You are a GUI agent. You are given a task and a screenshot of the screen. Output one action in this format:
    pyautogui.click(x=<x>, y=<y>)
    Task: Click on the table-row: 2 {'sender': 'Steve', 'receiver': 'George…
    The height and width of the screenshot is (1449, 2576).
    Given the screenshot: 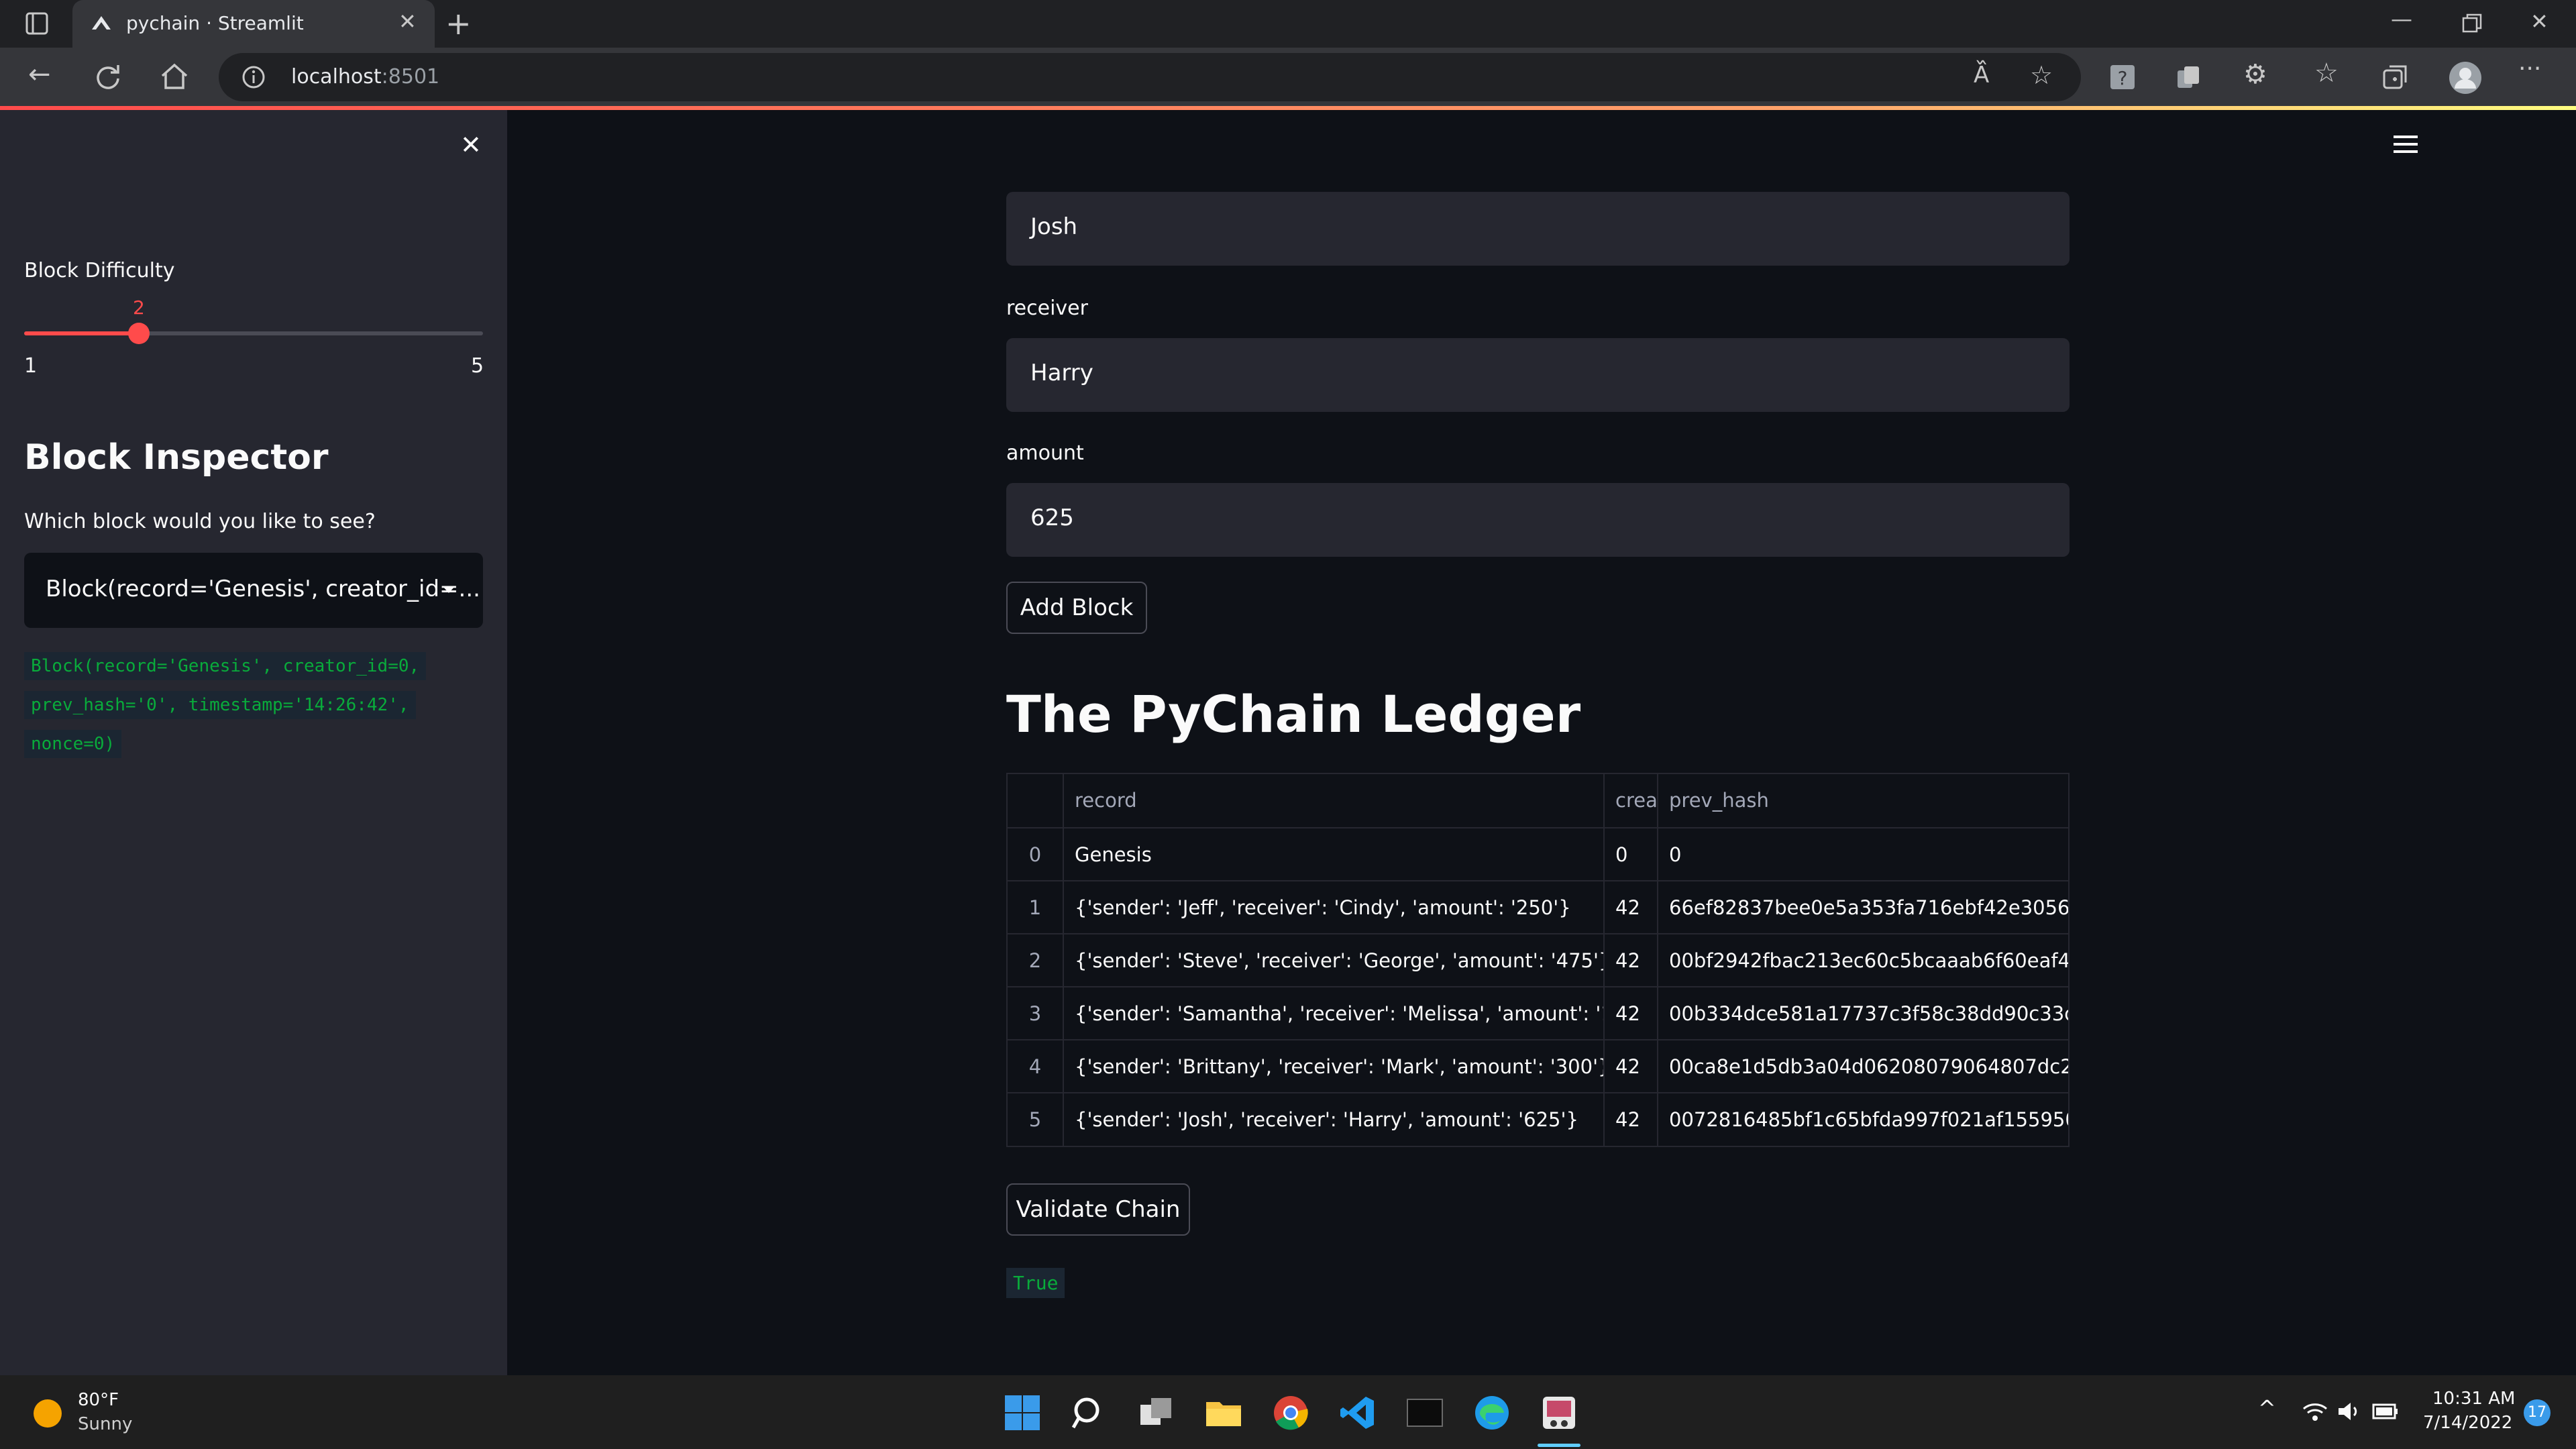 What is the action you would take?
    pyautogui.click(x=1538, y=960)
    